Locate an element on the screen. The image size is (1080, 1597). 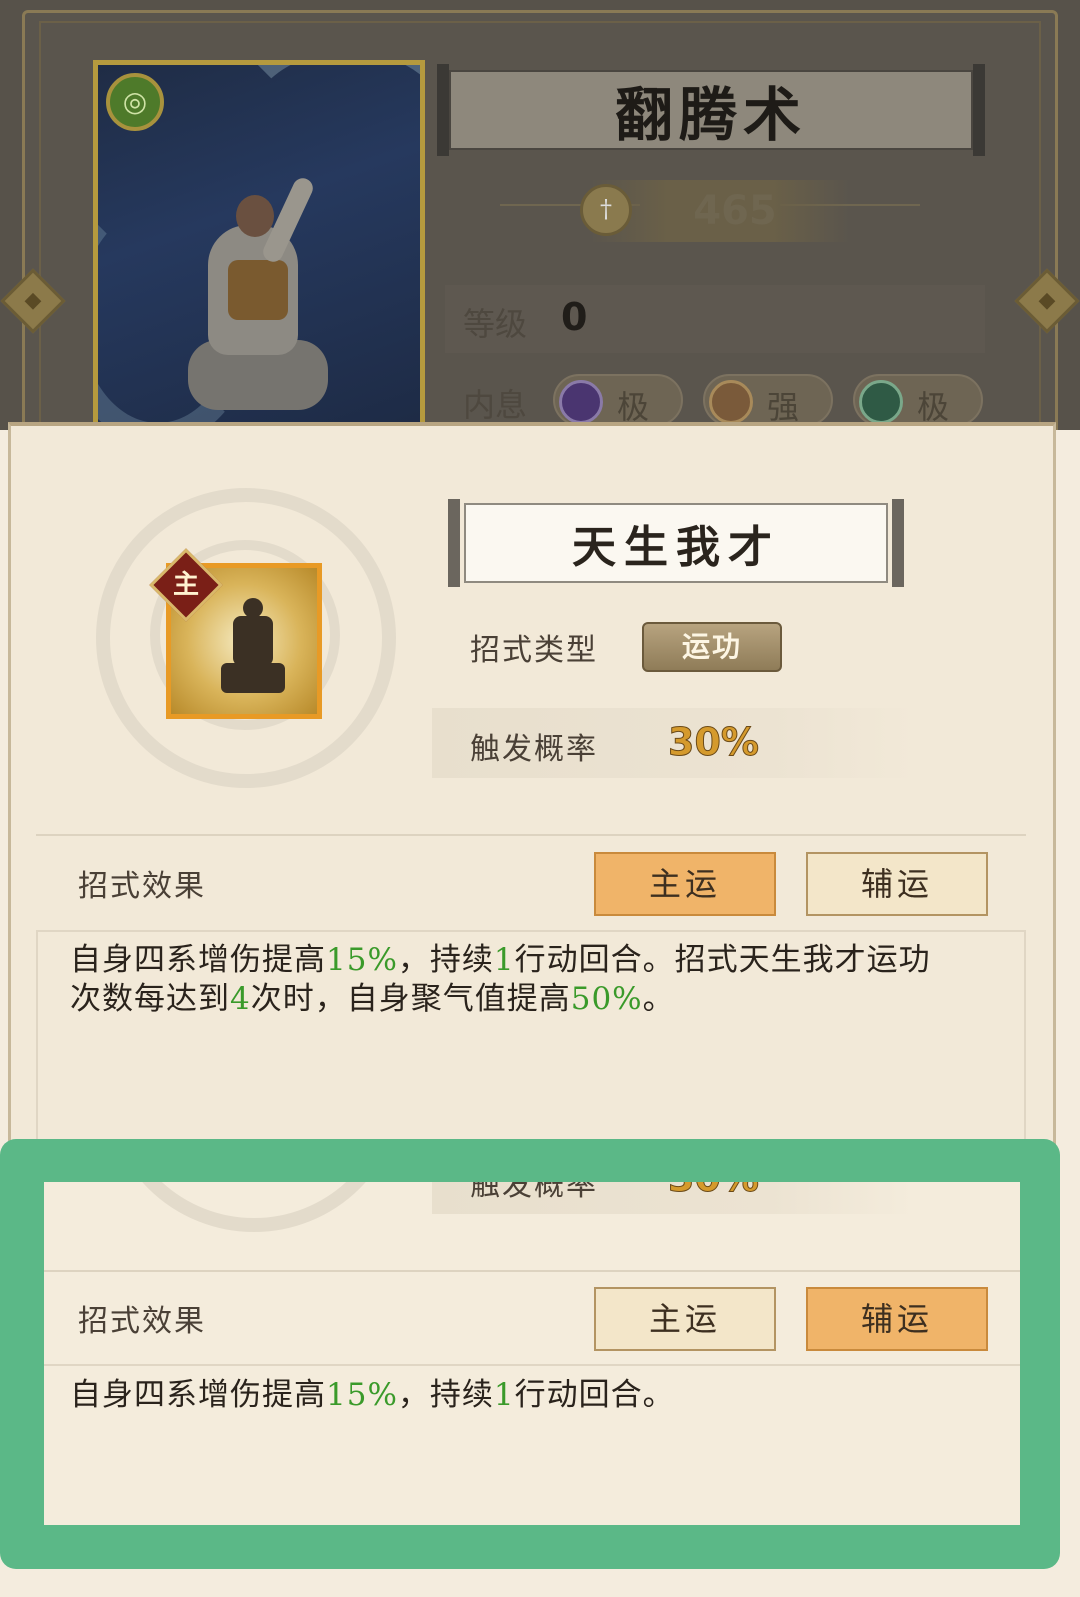
inner-energy-row: 内息 极 强 极 is located at coordinates (725, 400).